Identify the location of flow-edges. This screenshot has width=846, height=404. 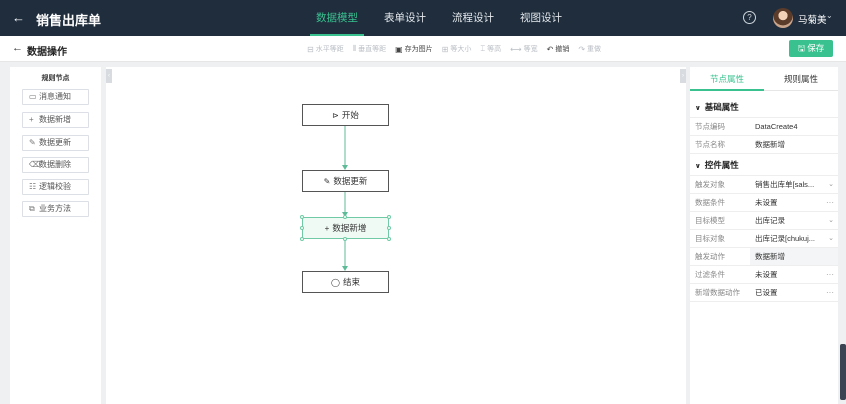
(345, 198).